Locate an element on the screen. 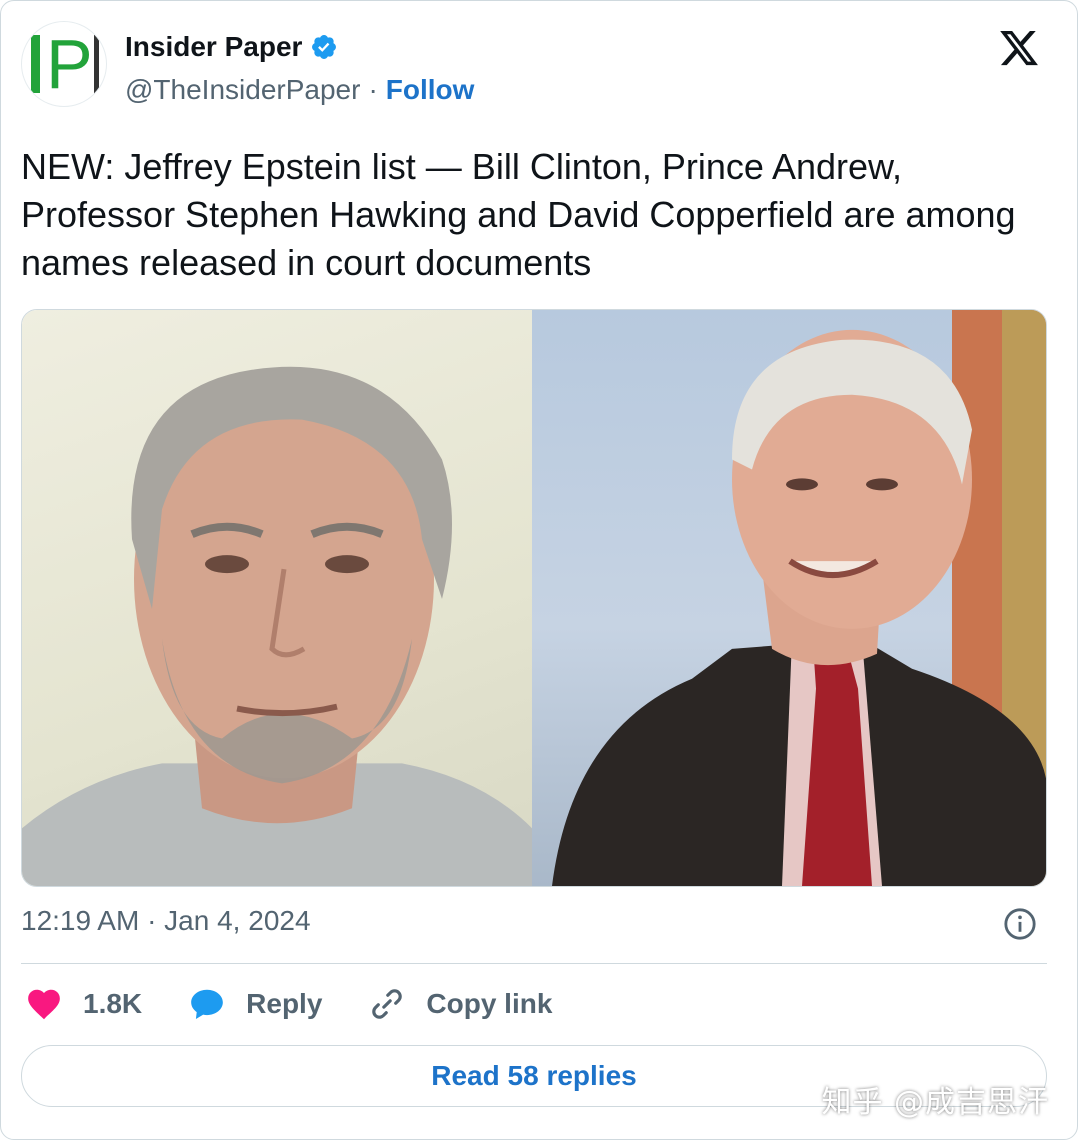 Image resolution: width=1080 pixels, height=1142 pixels. tweet-timestamp: 12:19 AM · Jan 4, 2024 is located at coordinates (166, 921).